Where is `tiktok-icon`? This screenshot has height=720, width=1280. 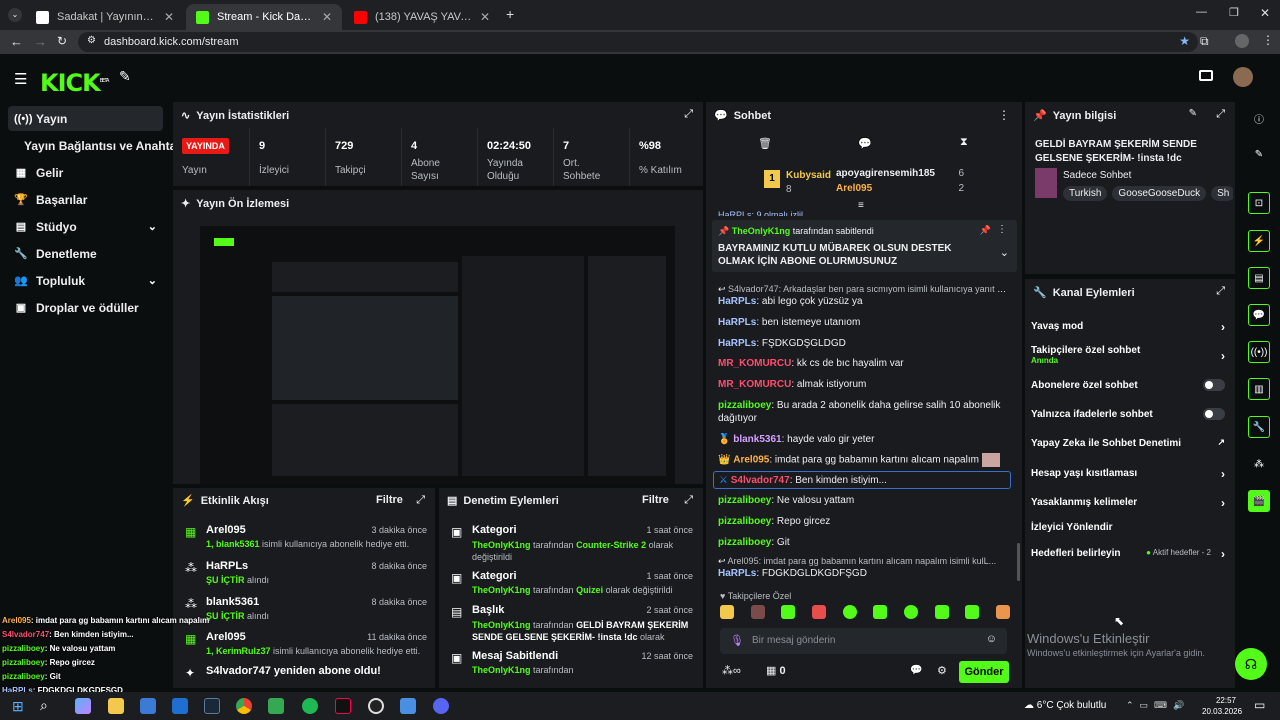 tiktok-icon is located at coordinates (343, 706).